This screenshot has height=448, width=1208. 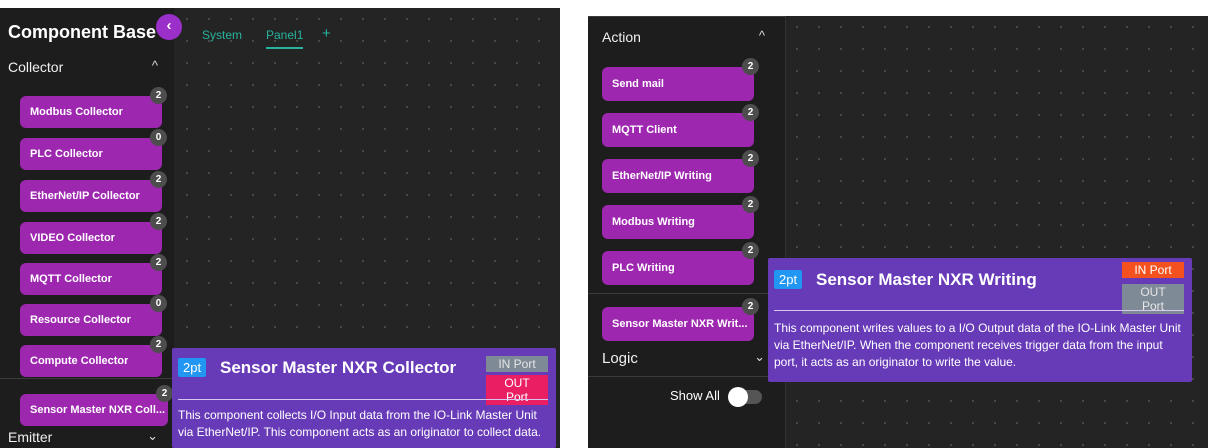 I want to click on component-label: Compute Collector, so click(x=79, y=361).